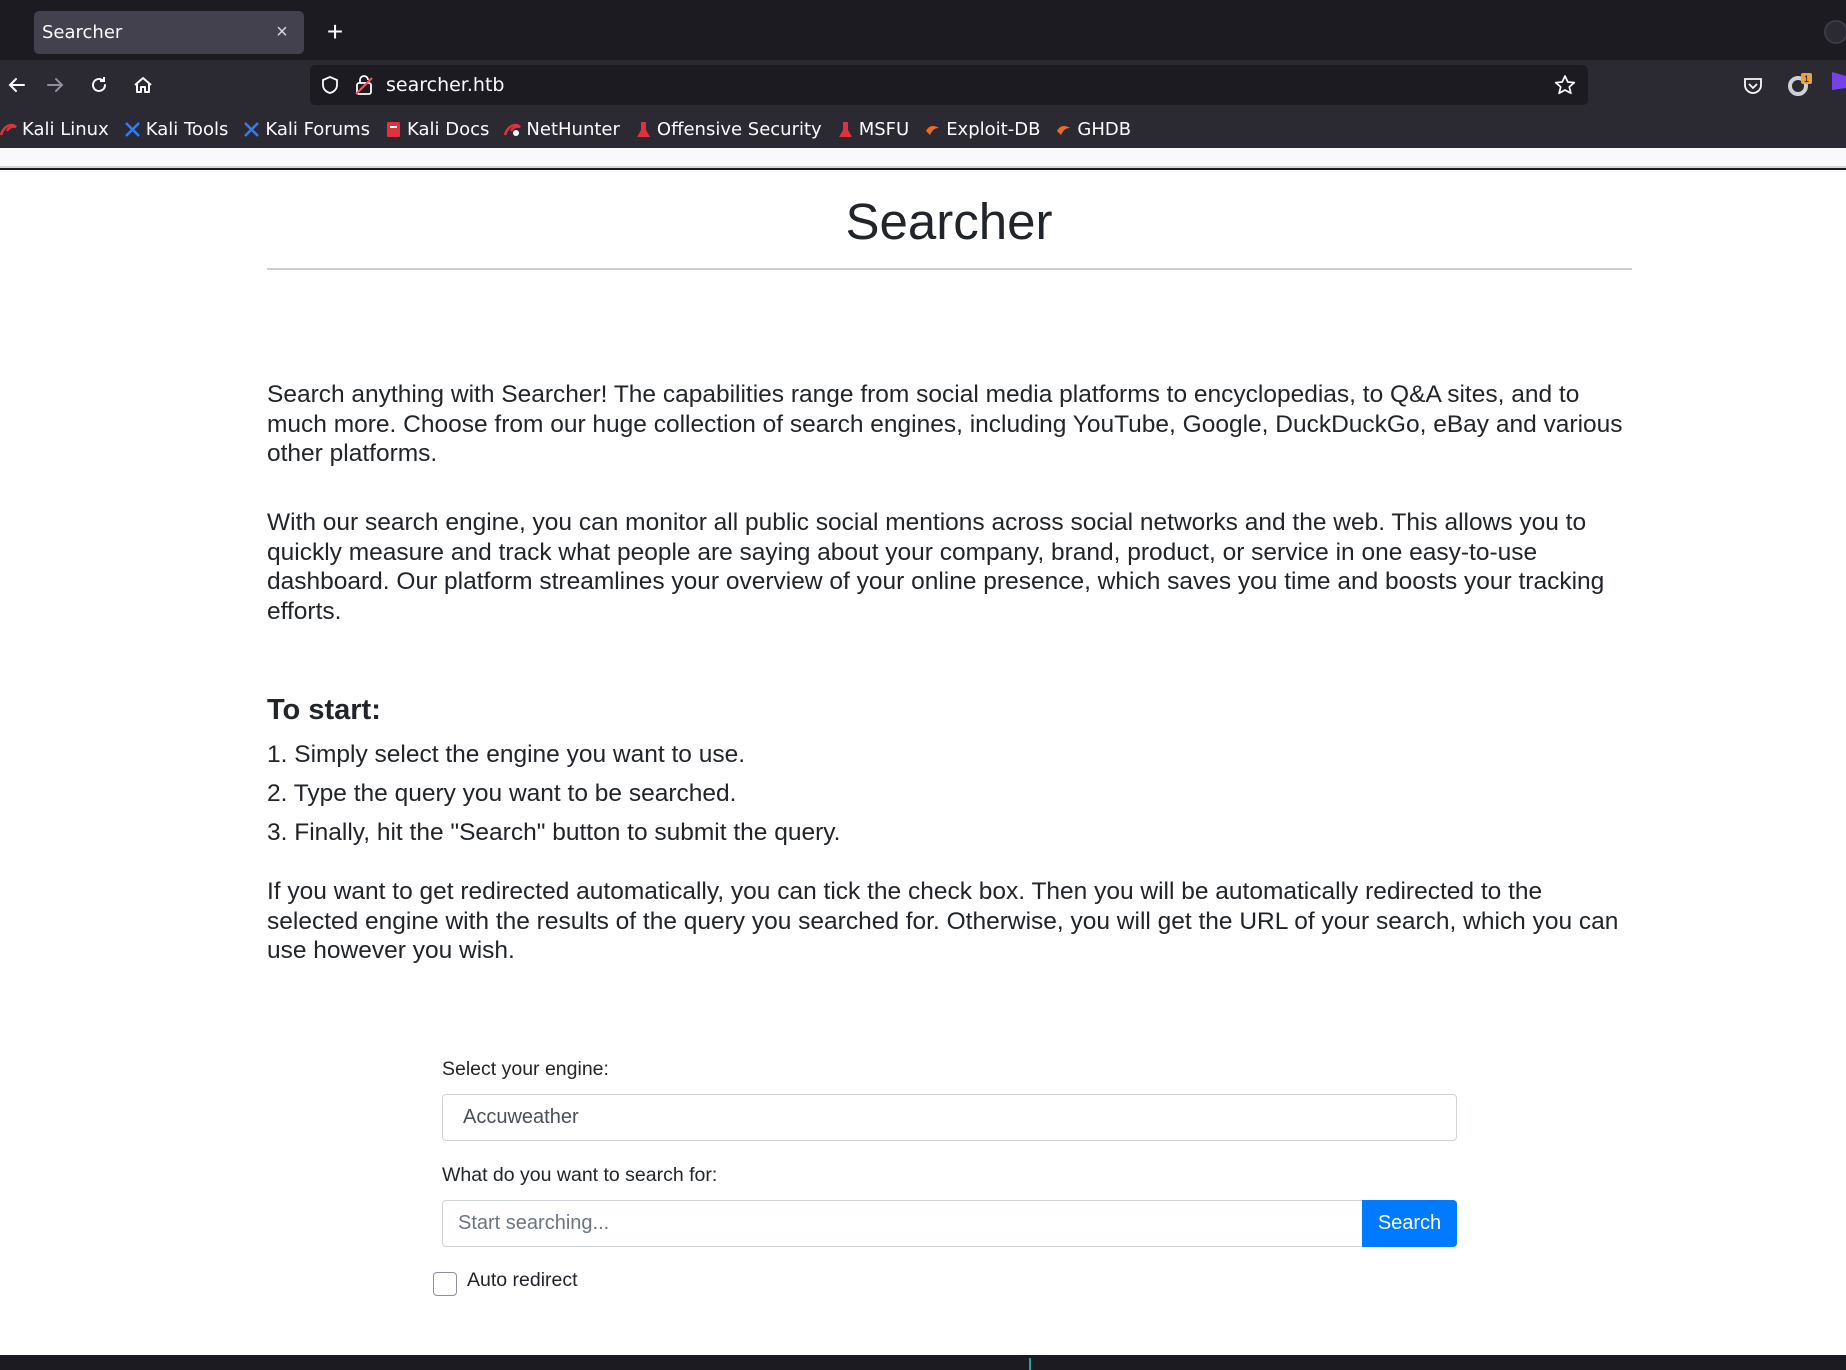 Image resolution: width=1846 pixels, height=1370 pixels. What do you see at coordinates (643, 129) in the screenshot?
I see `offsec-icon` at bounding box center [643, 129].